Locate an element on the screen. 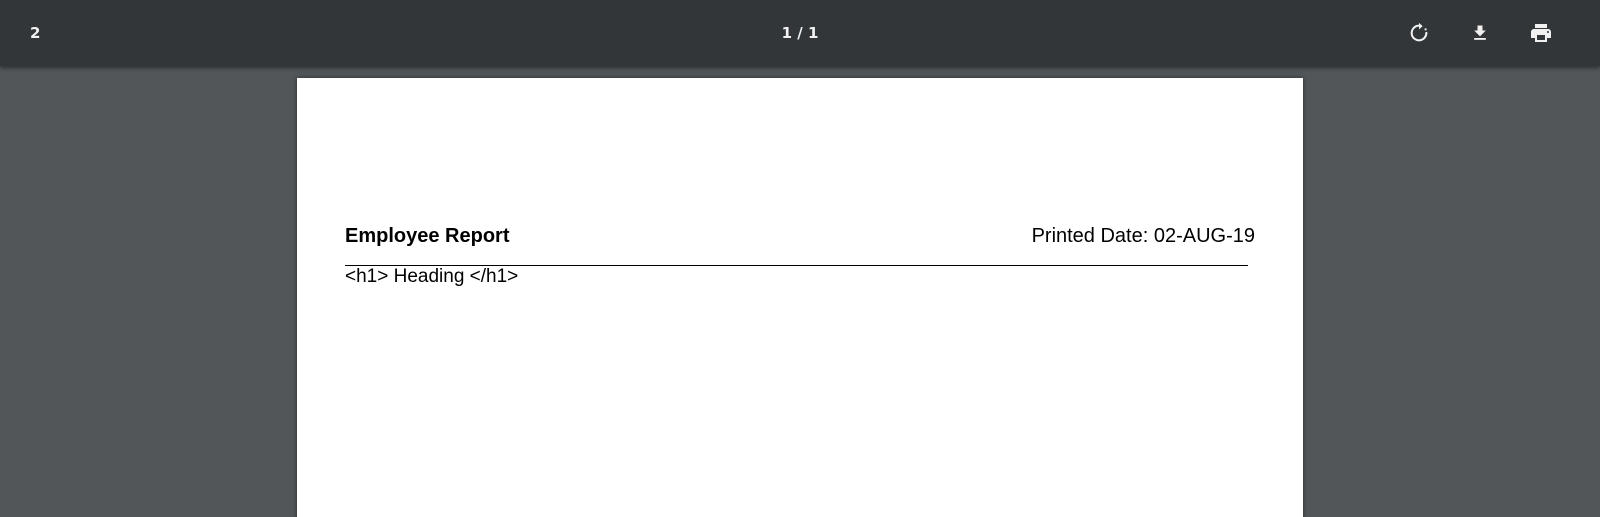  download-button is located at coordinates (1480, 33).